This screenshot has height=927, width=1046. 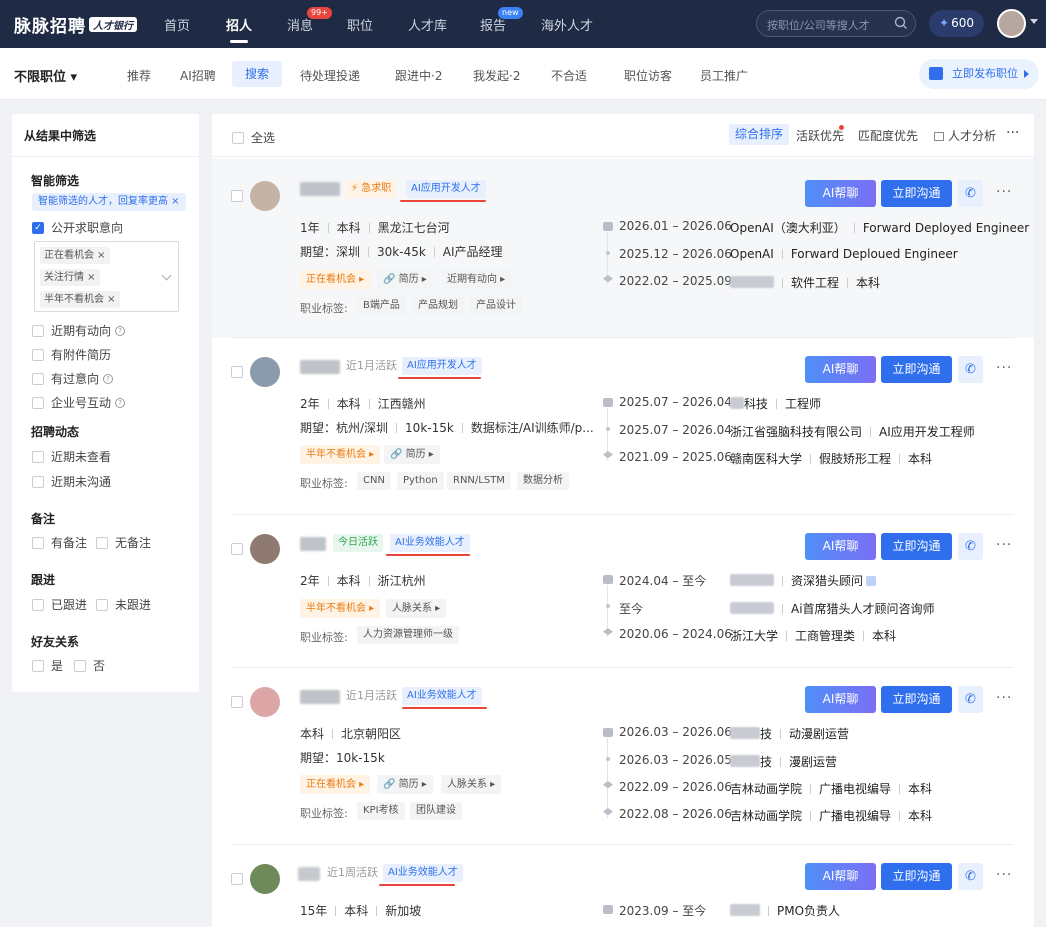 What do you see at coordinates (253, 137) in the screenshot?
I see `select-all-checkbox: 全选` at bounding box center [253, 137].